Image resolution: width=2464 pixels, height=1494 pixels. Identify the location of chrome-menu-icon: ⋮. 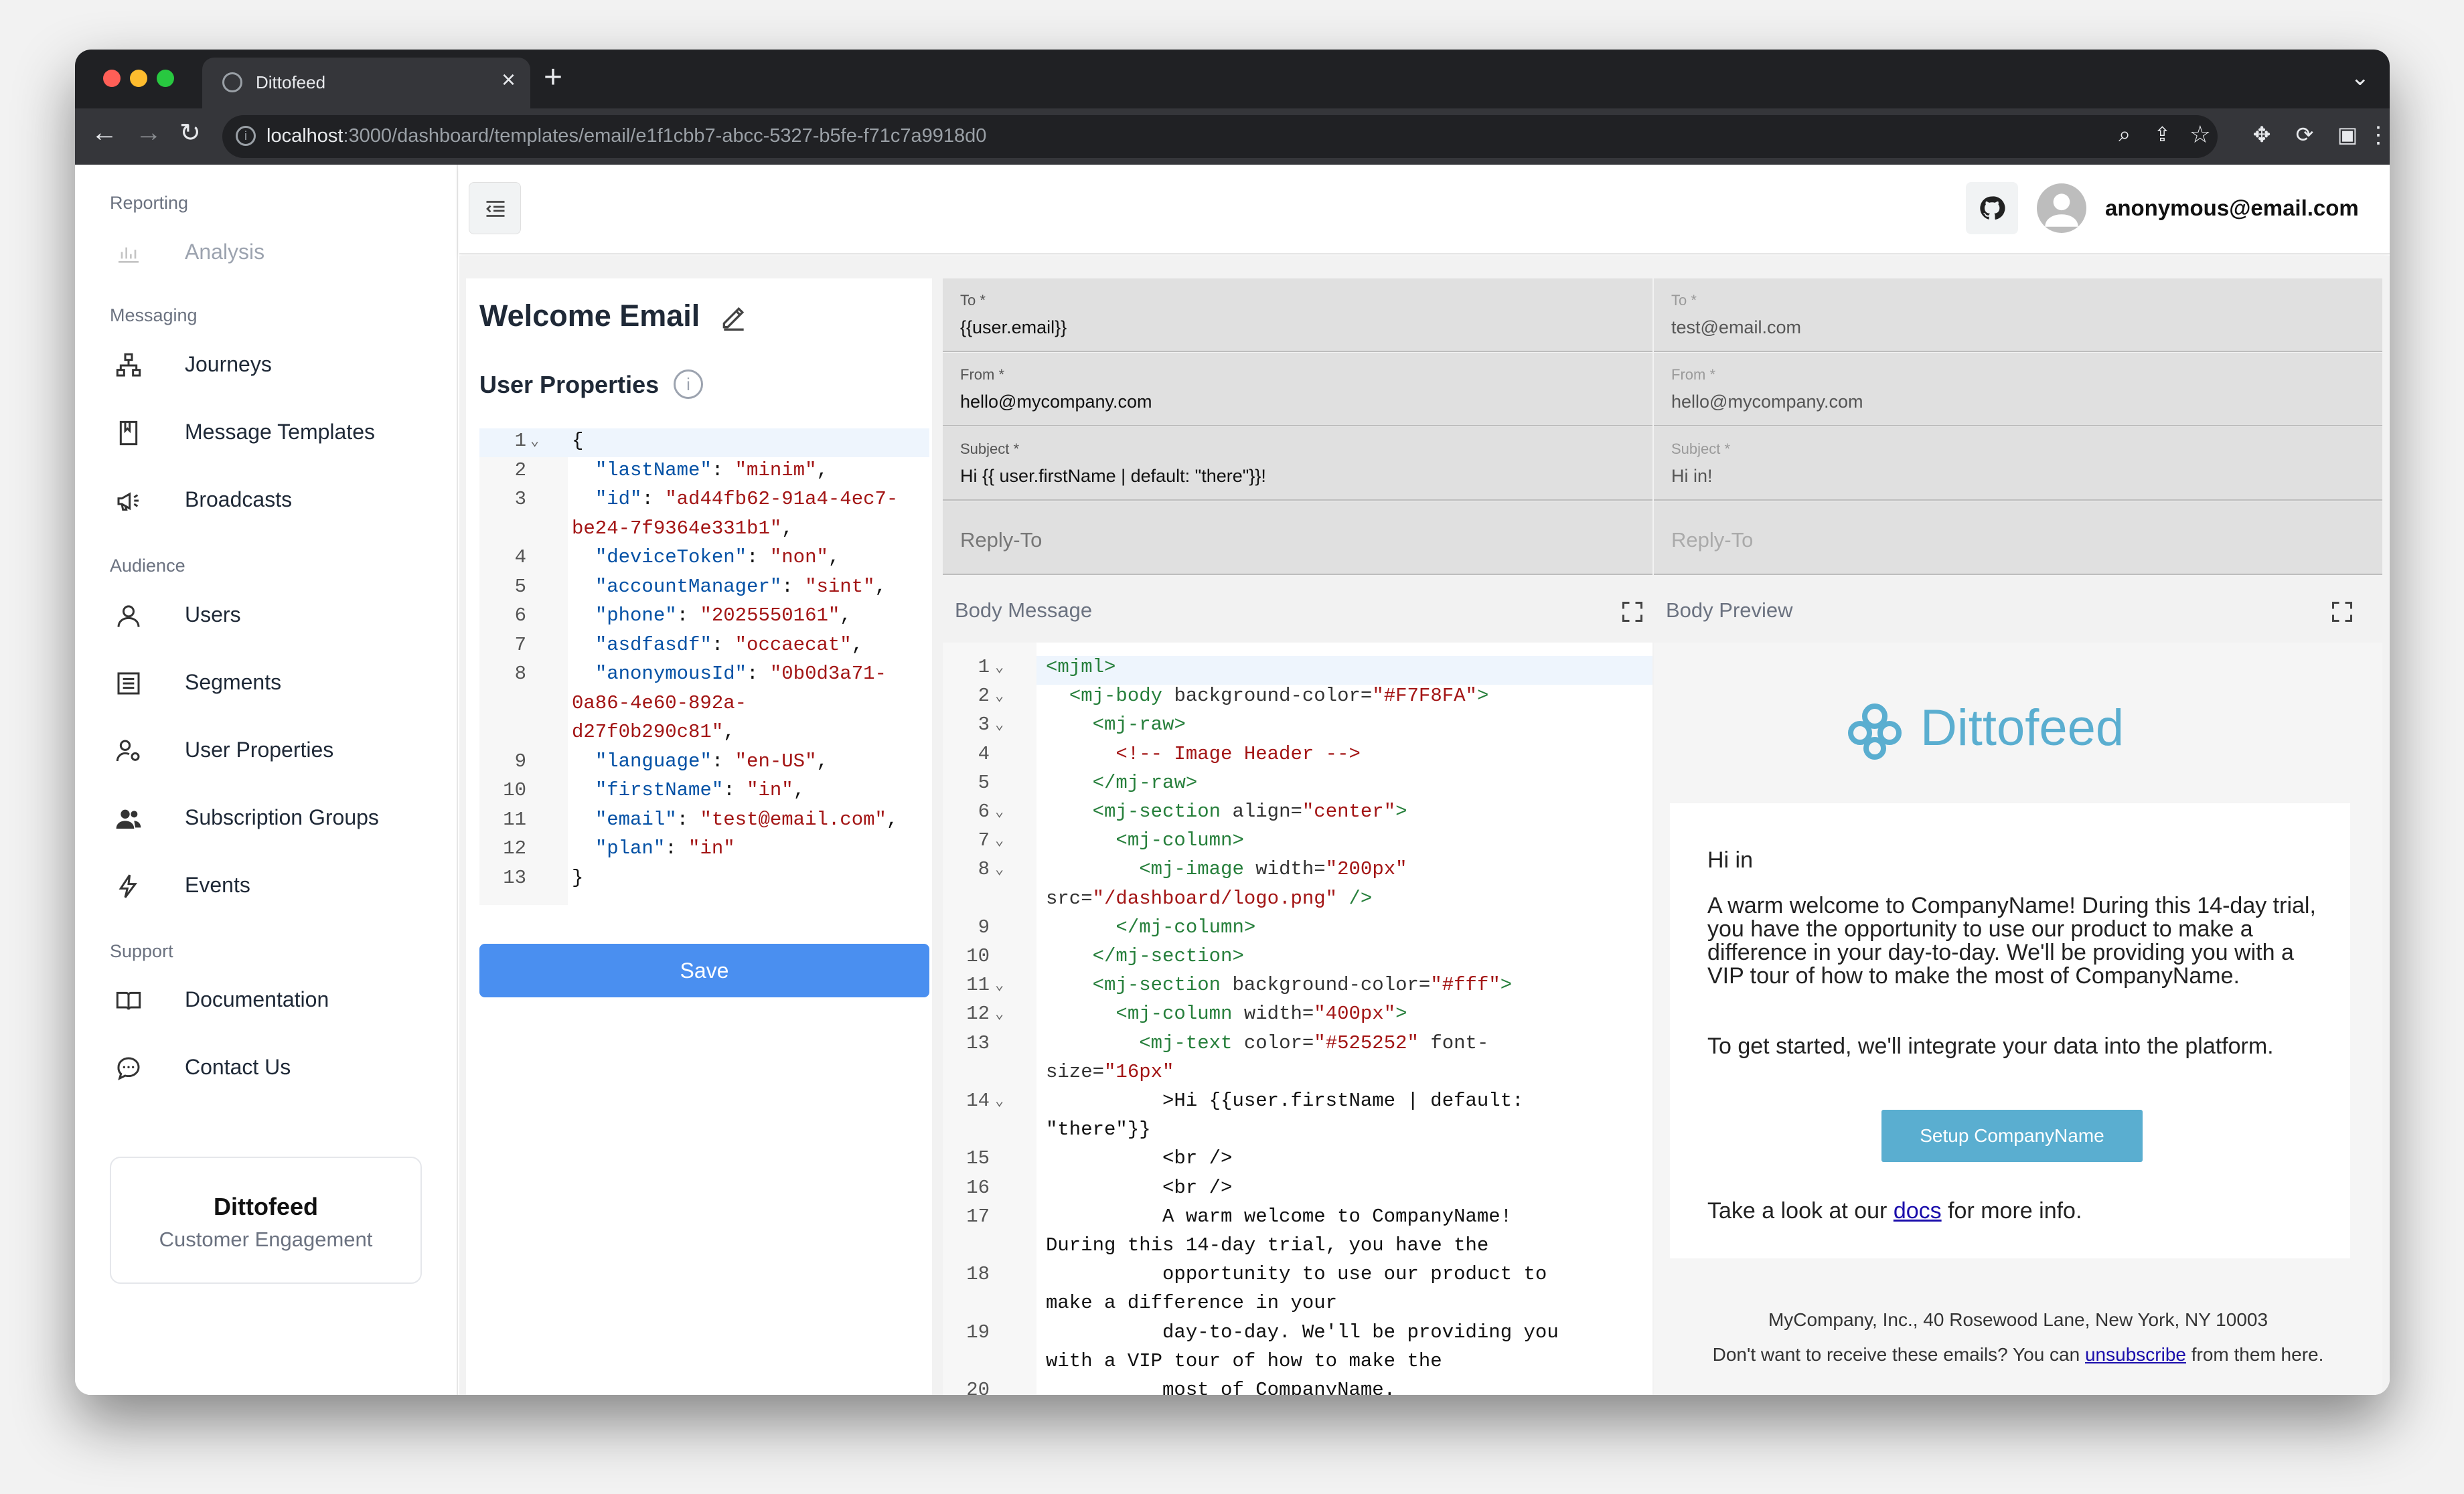
(2377, 135).